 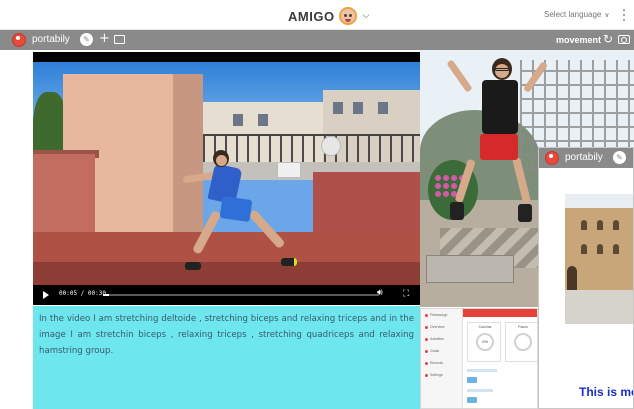 What do you see at coordinates (607, 15) in the screenshot?
I see `language-chevron-icon: ∨` at bounding box center [607, 15].